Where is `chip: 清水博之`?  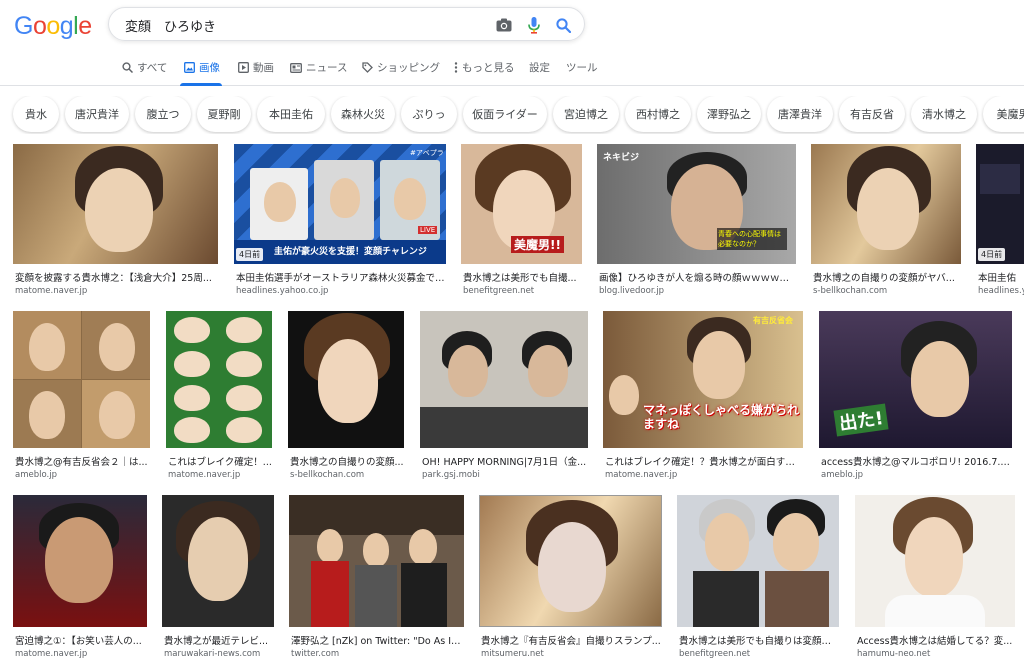
chip: 清水博之 is located at coordinates (944, 114).